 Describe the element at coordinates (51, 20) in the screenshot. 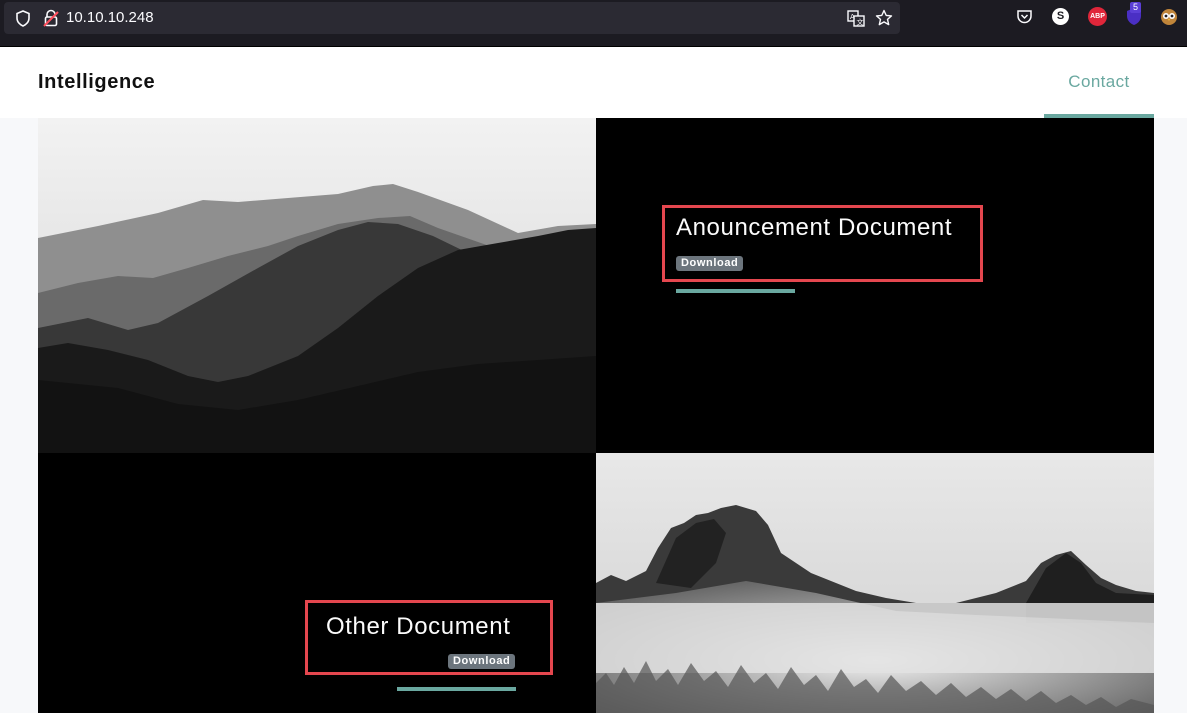

I see `insecure-lock-icon` at that location.